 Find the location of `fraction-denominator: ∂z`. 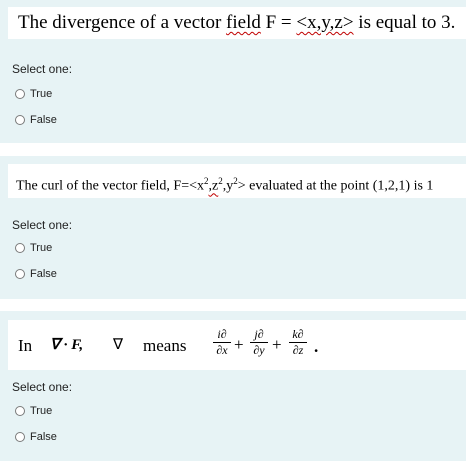

fraction-denominator: ∂z is located at coordinates (298, 350).